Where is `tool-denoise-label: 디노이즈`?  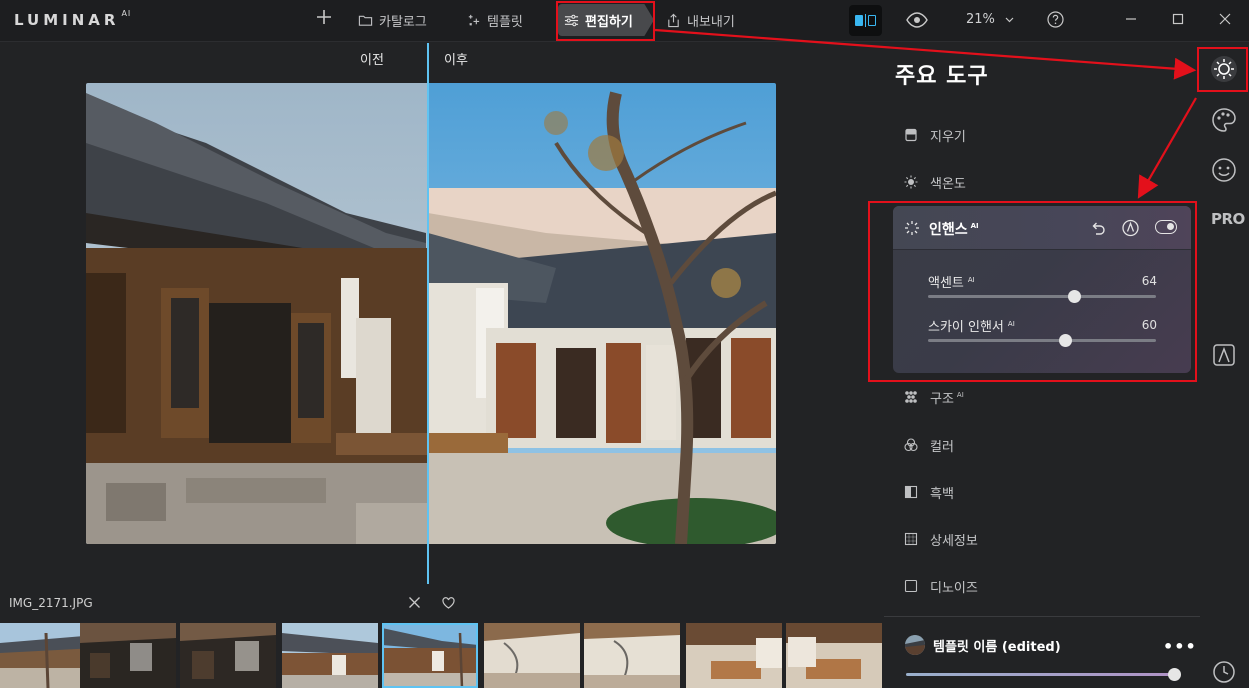
tool-denoise-label: 디노이즈 is located at coordinates (954, 588).